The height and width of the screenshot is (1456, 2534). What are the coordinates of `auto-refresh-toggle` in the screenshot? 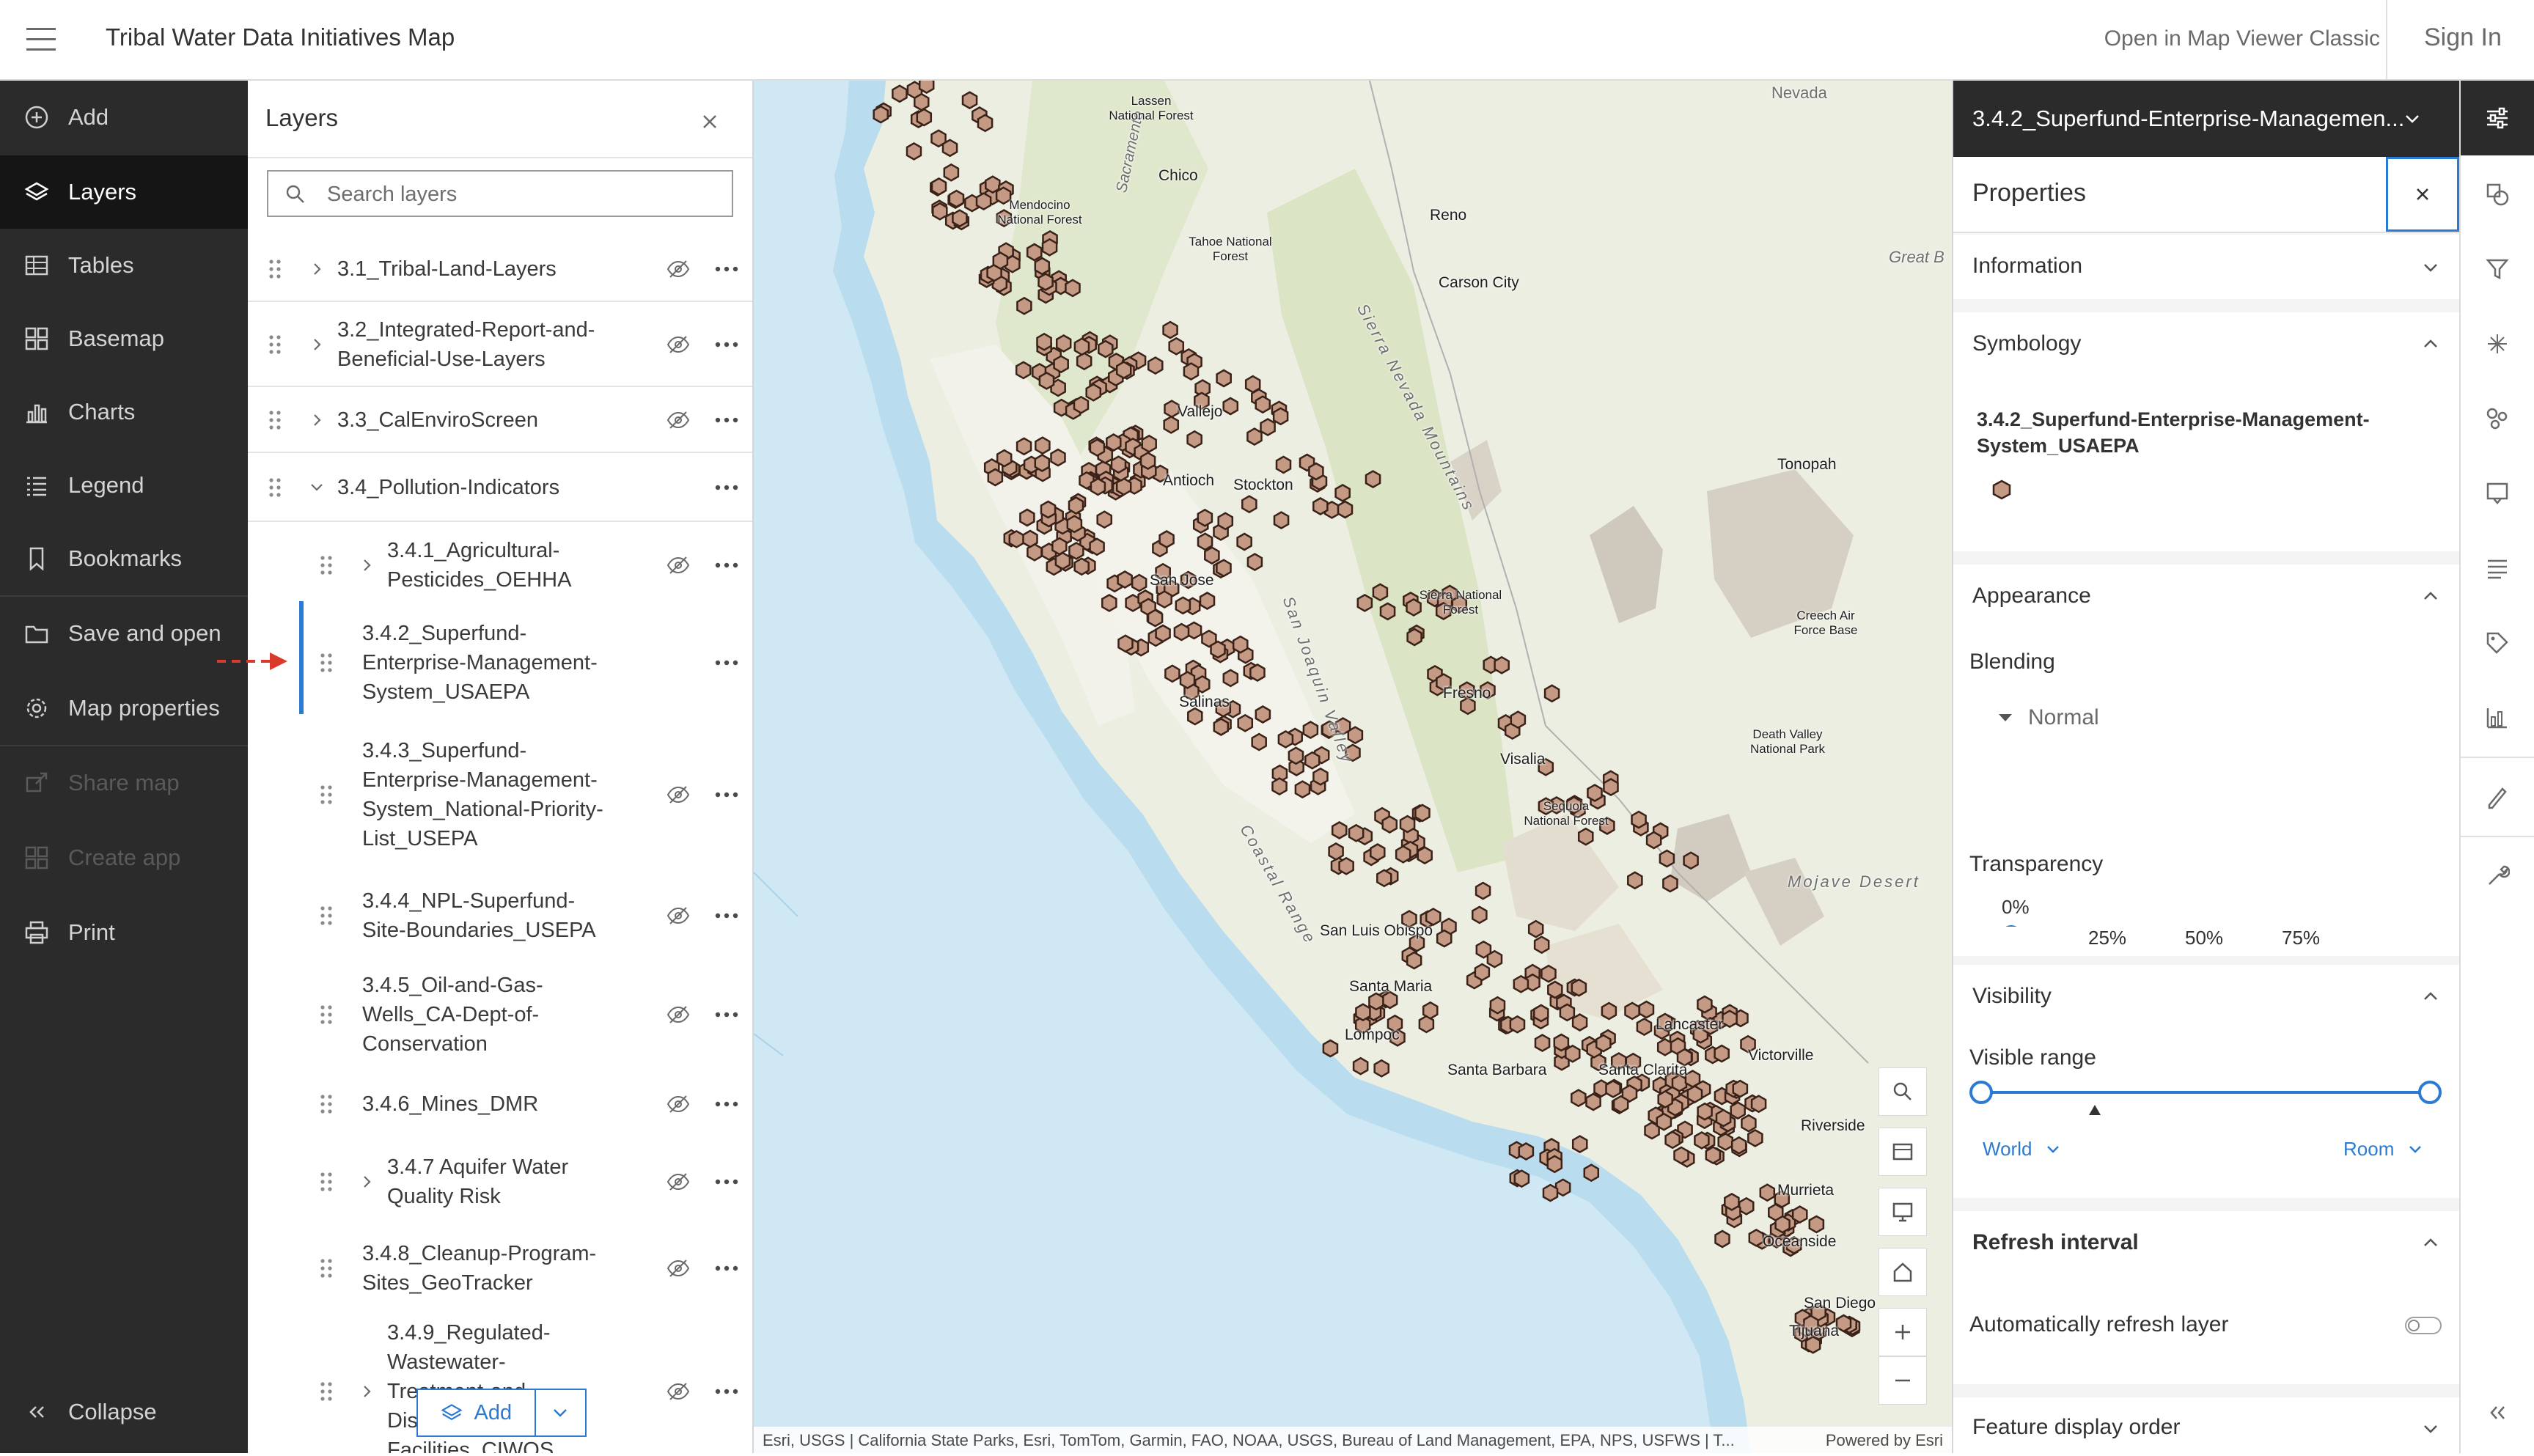 It's located at (2423, 1325).